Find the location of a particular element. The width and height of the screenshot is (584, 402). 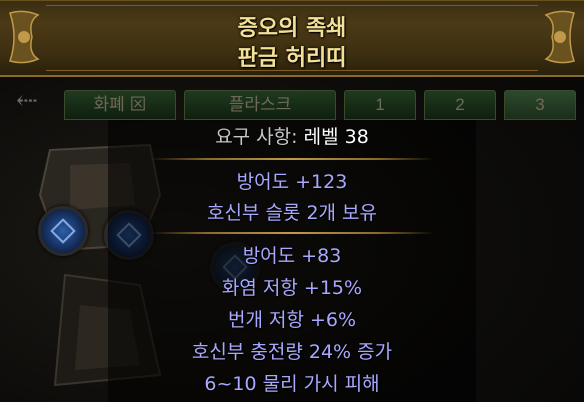

requirements: 요구 사항: 레벨 38 is located at coordinates (292, 137).